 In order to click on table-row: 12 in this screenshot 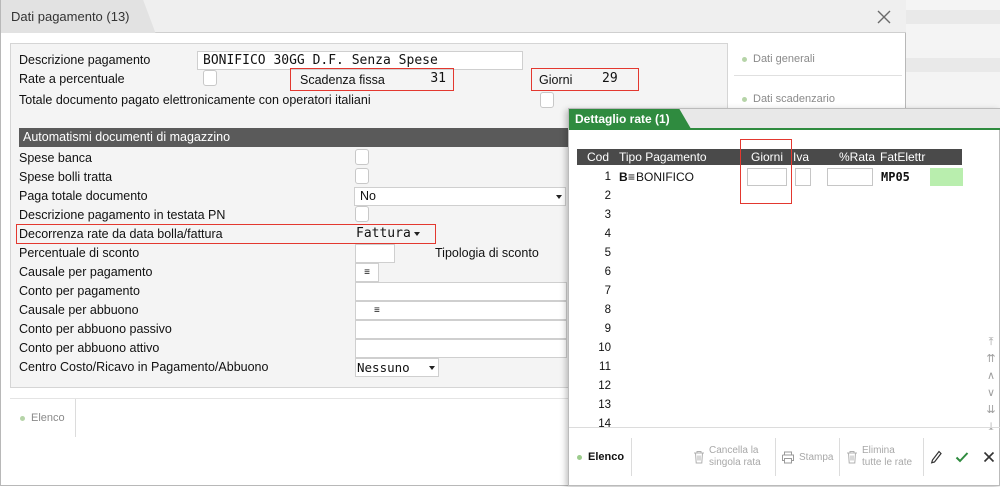, I will do `click(769, 386)`.